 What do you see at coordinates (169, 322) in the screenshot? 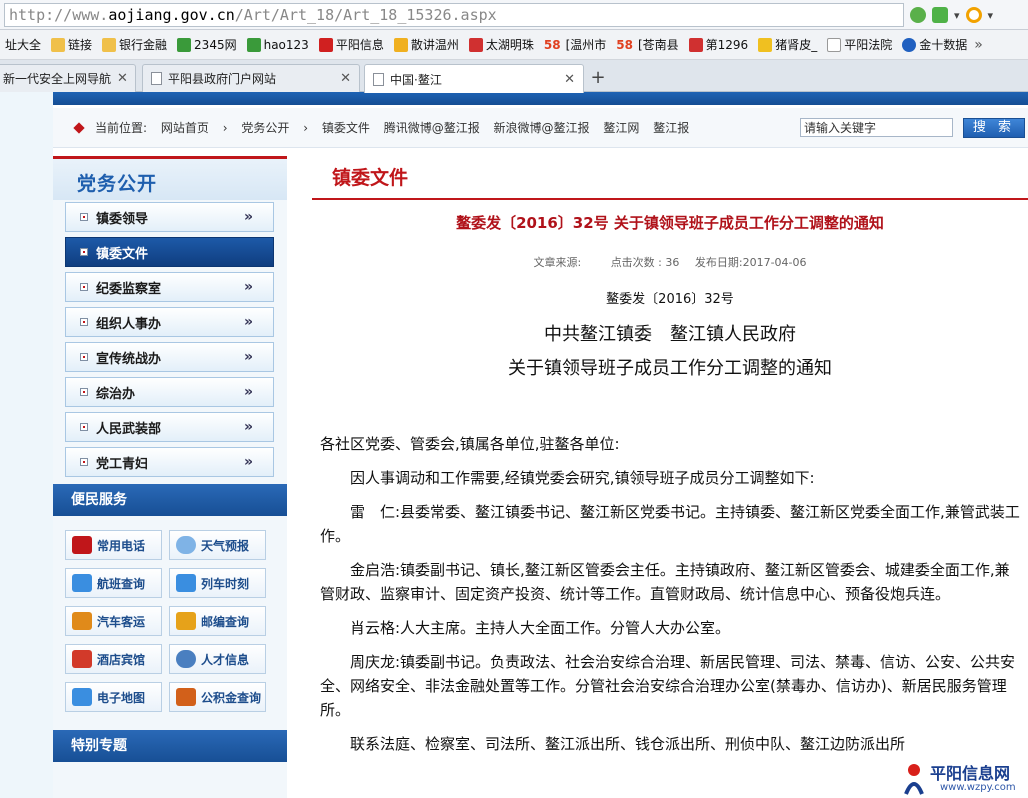
I see `sidebar-item-personnel: 组织人事办»` at bounding box center [169, 322].